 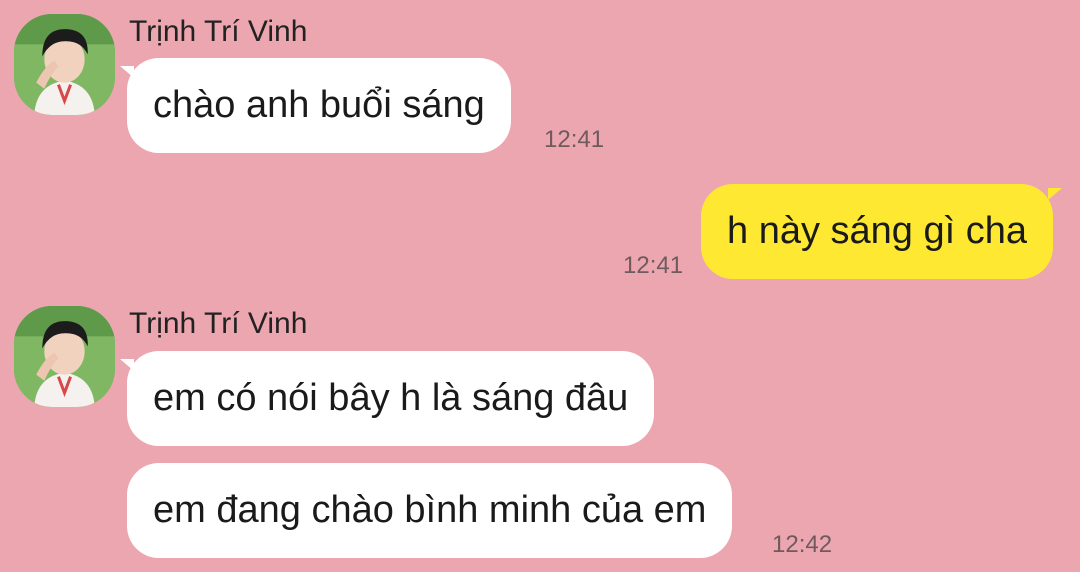 I want to click on message-bubble-outgoing: h này sáng gì cha, so click(x=877, y=231).